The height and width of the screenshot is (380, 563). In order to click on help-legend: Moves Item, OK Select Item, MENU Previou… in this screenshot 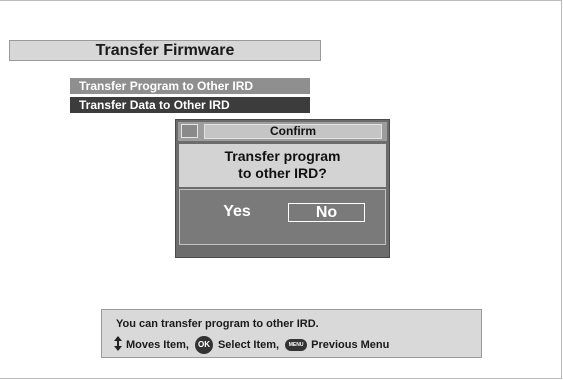, I will do `click(252, 345)`.